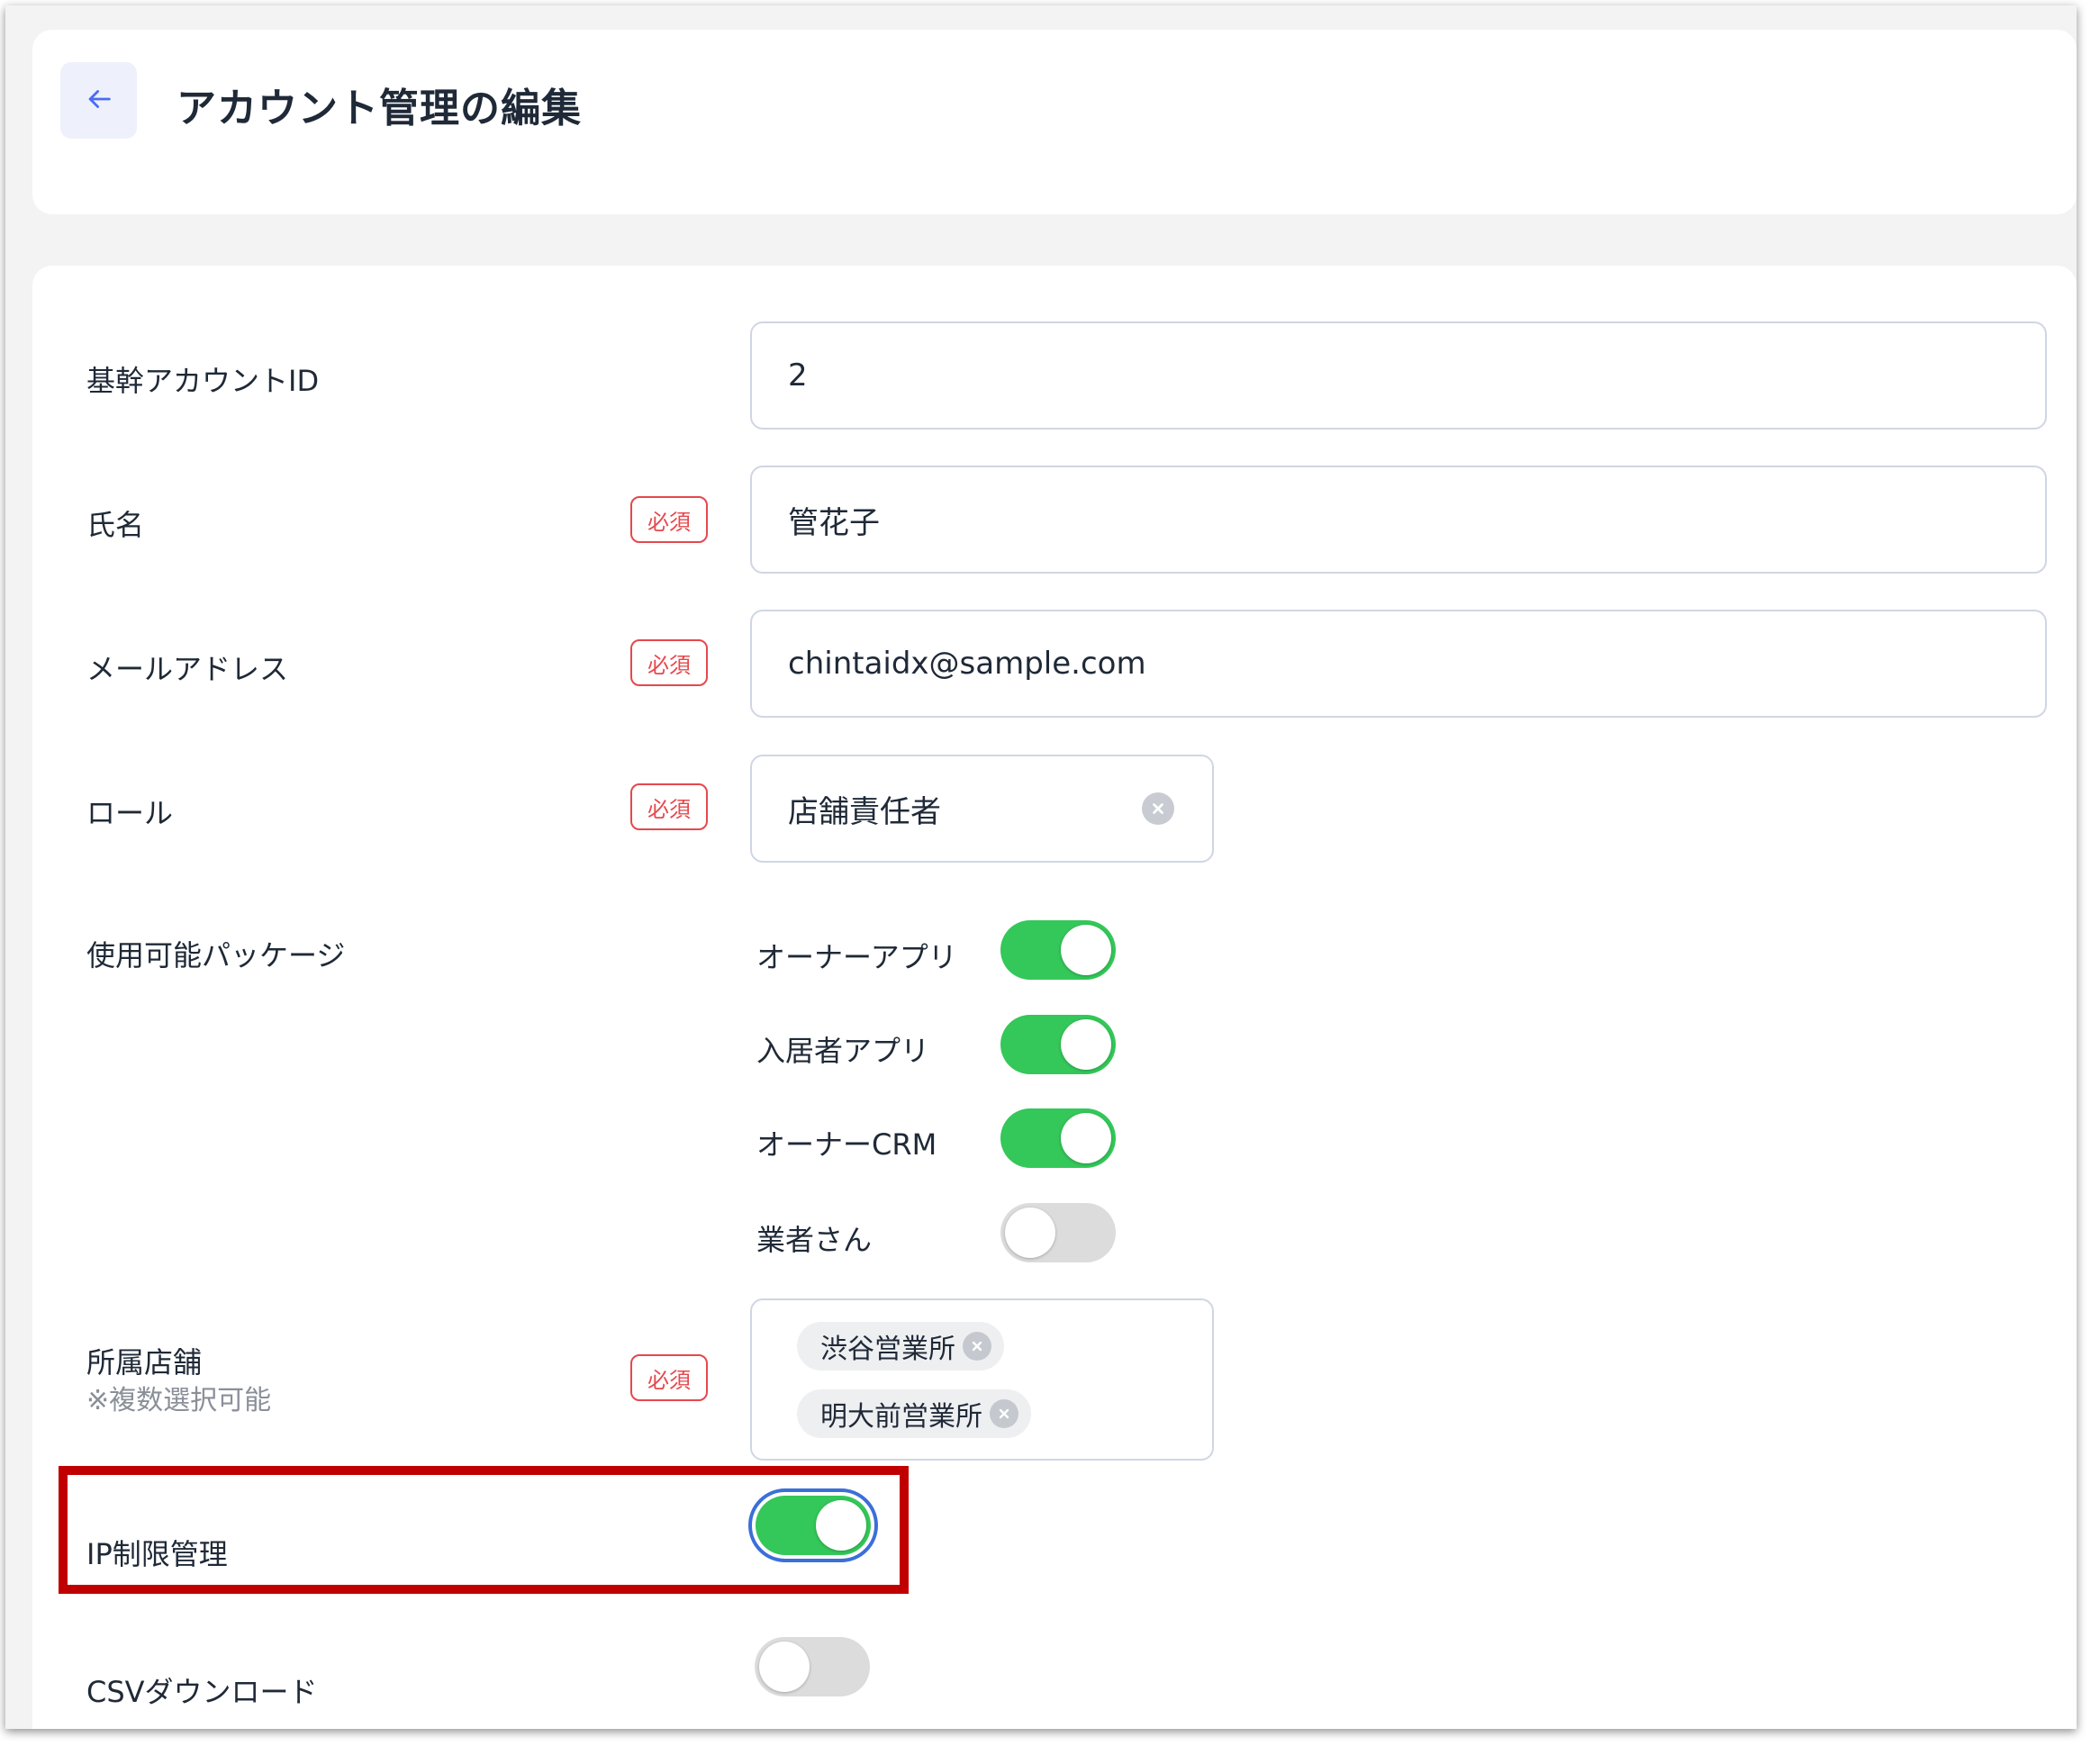 This screenshot has height=1755, width=2100. I want to click on arrow-left-icon, so click(99, 101).